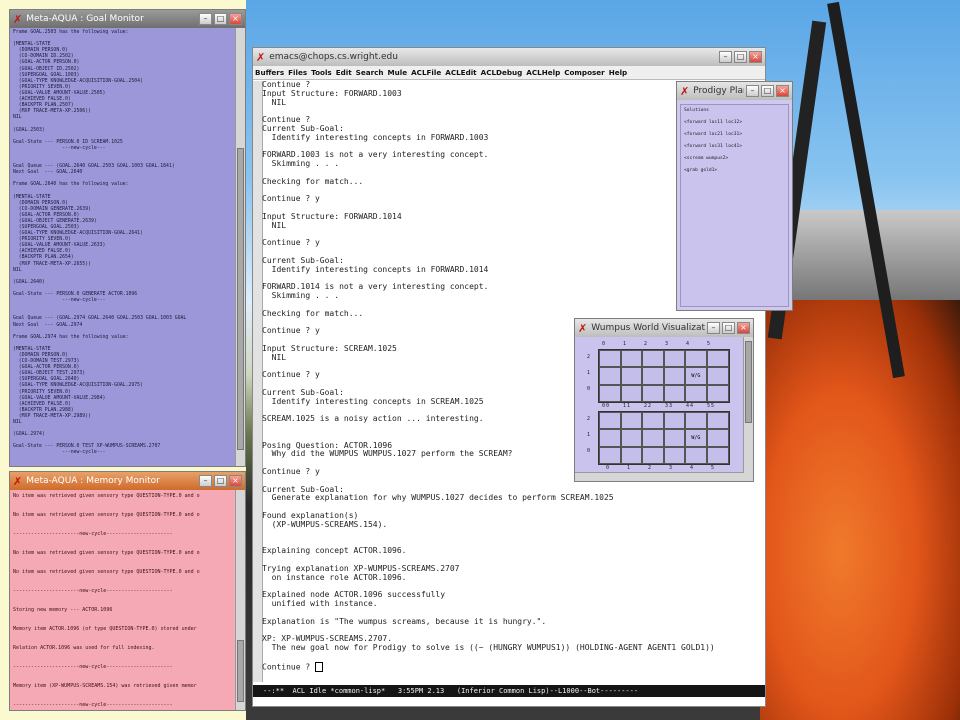  Describe the element at coordinates (625, 406) in the screenshot. I see `col-label: 1` at that location.